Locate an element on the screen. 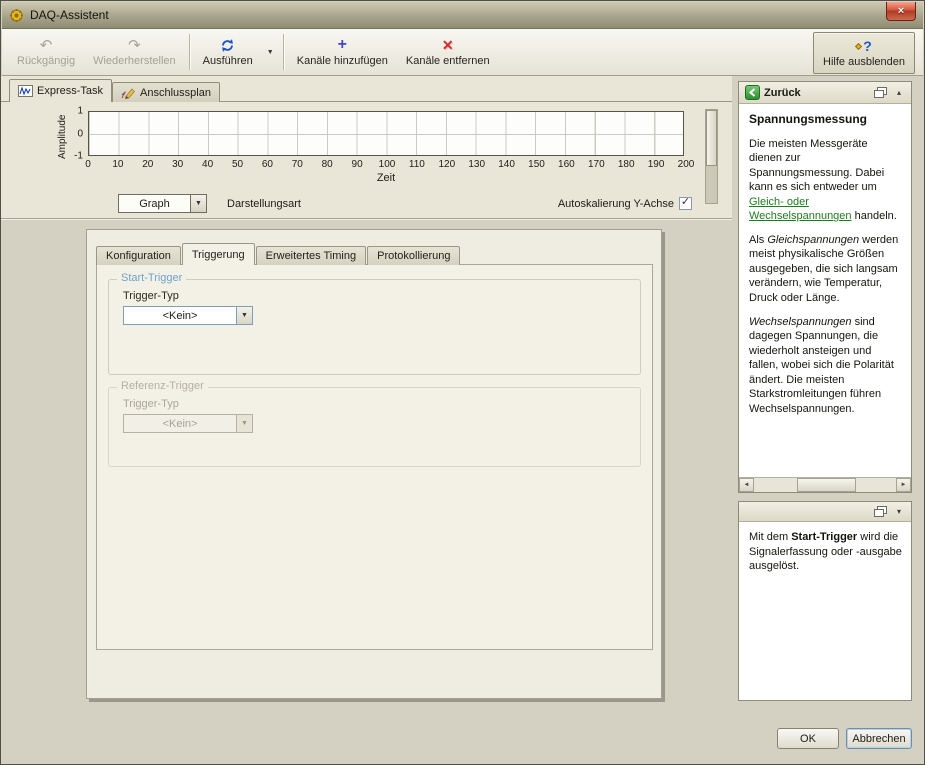 This screenshot has width=925, height=765. redo-icon: ↷ is located at coordinates (134, 45).